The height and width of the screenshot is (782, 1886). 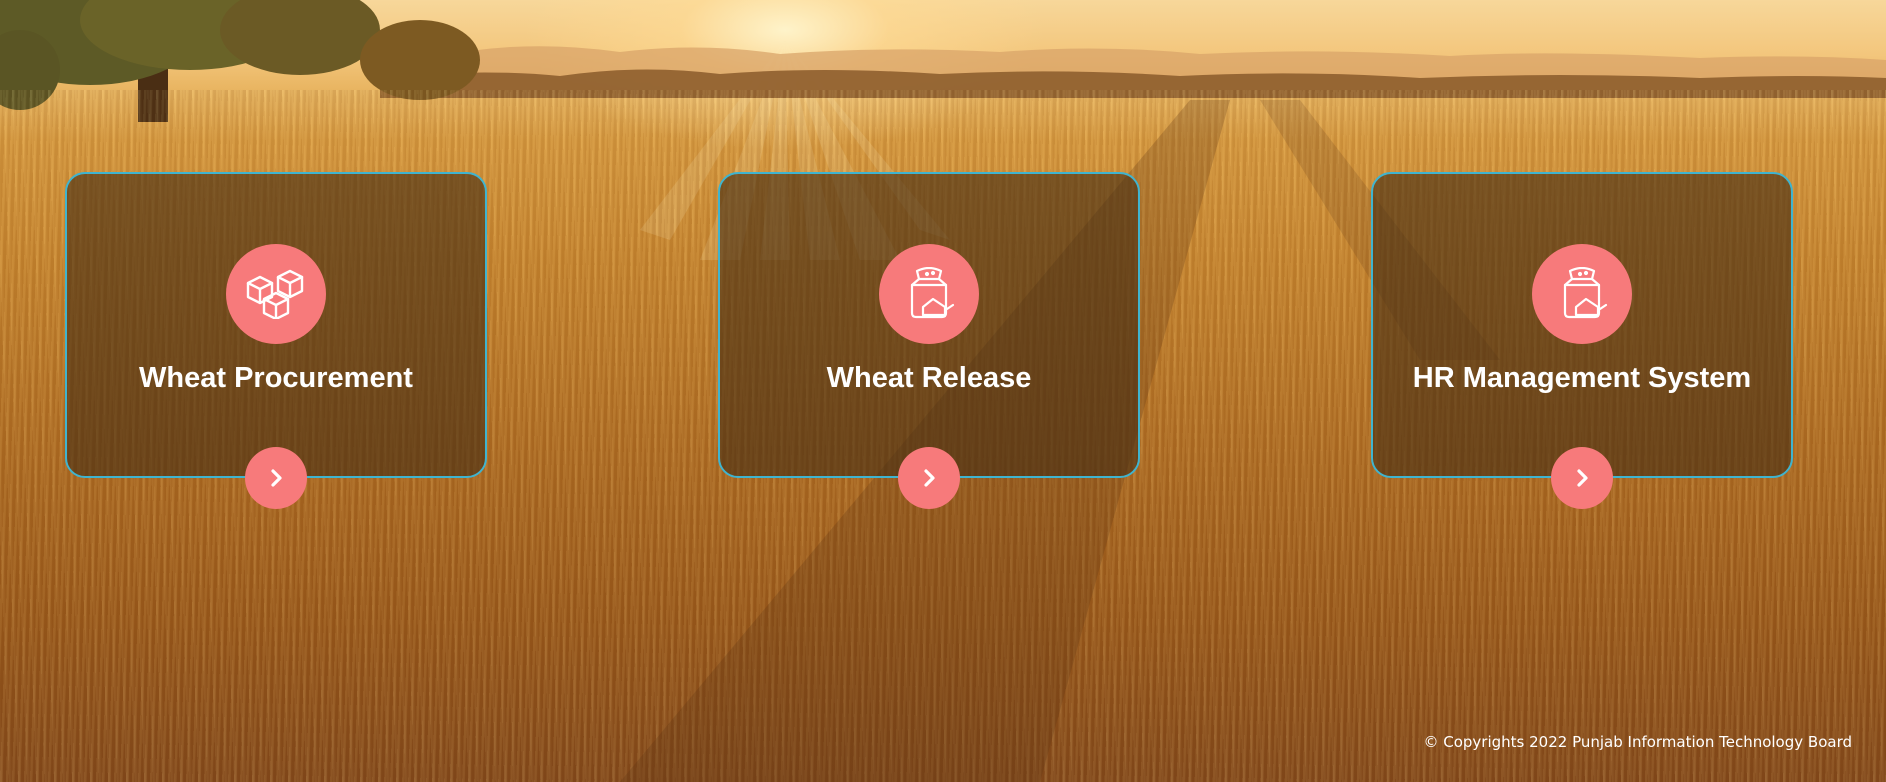 I want to click on card-wheat-release: Wheat Release, so click(x=929, y=340).